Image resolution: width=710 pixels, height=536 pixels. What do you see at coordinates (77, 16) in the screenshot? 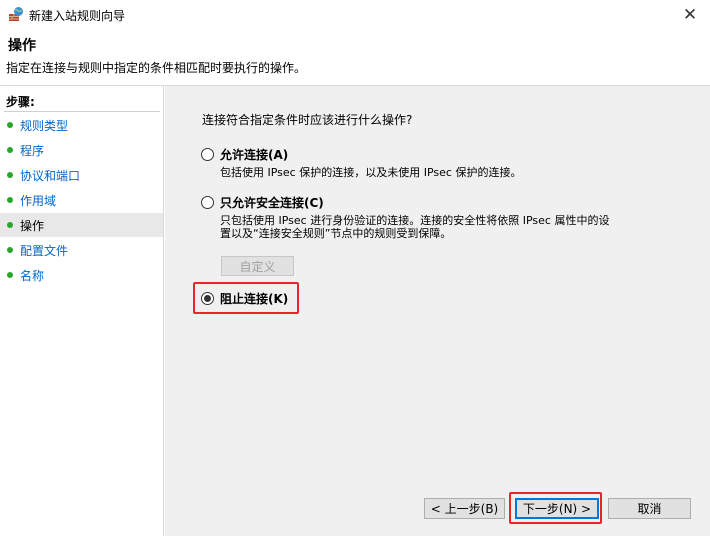
I see `window-title: 新建入站规则向导` at bounding box center [77, 16].